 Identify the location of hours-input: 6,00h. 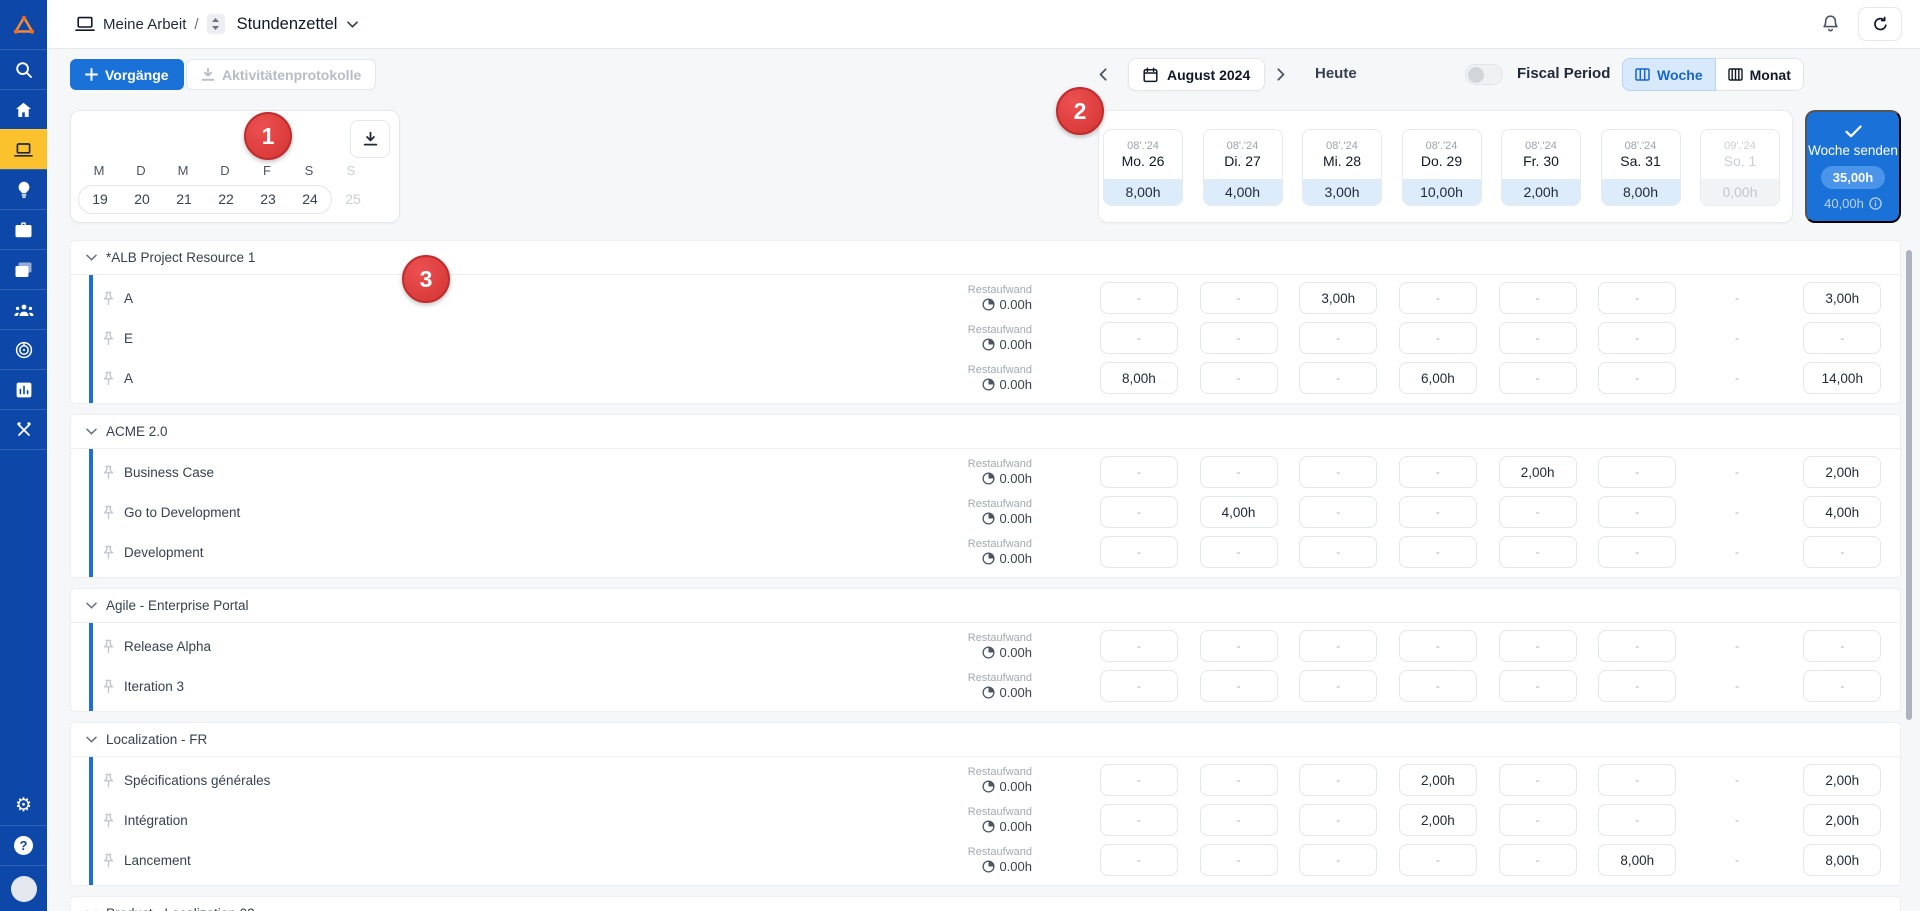
(1437, 378).